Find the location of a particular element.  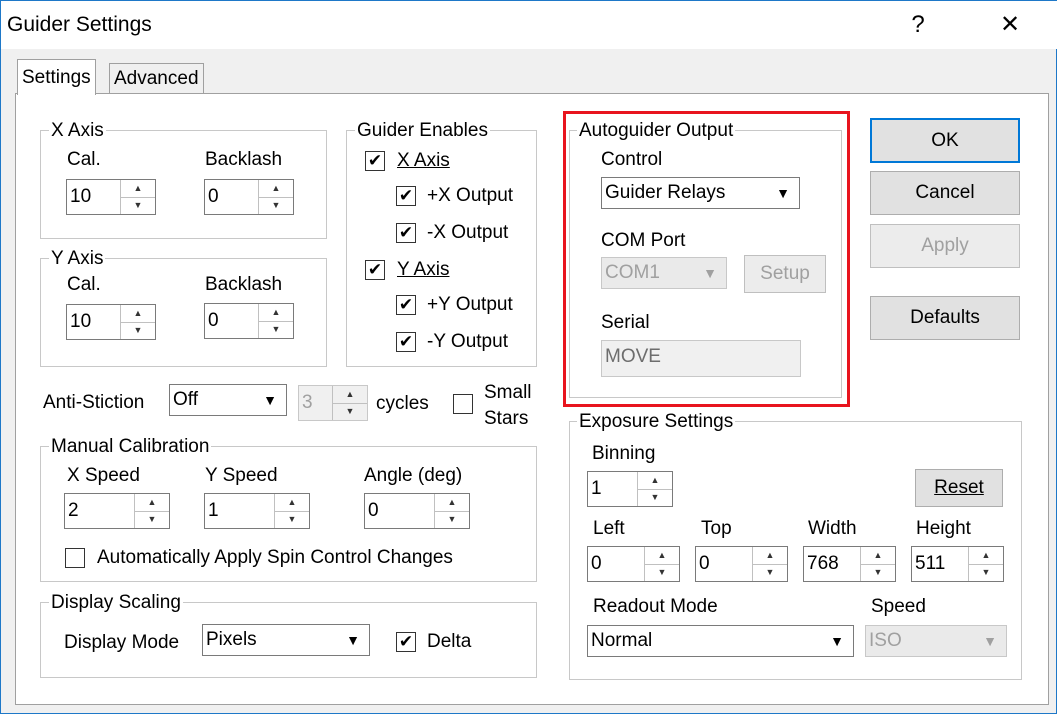

width-label: Width is located at coordinates (832, 528).